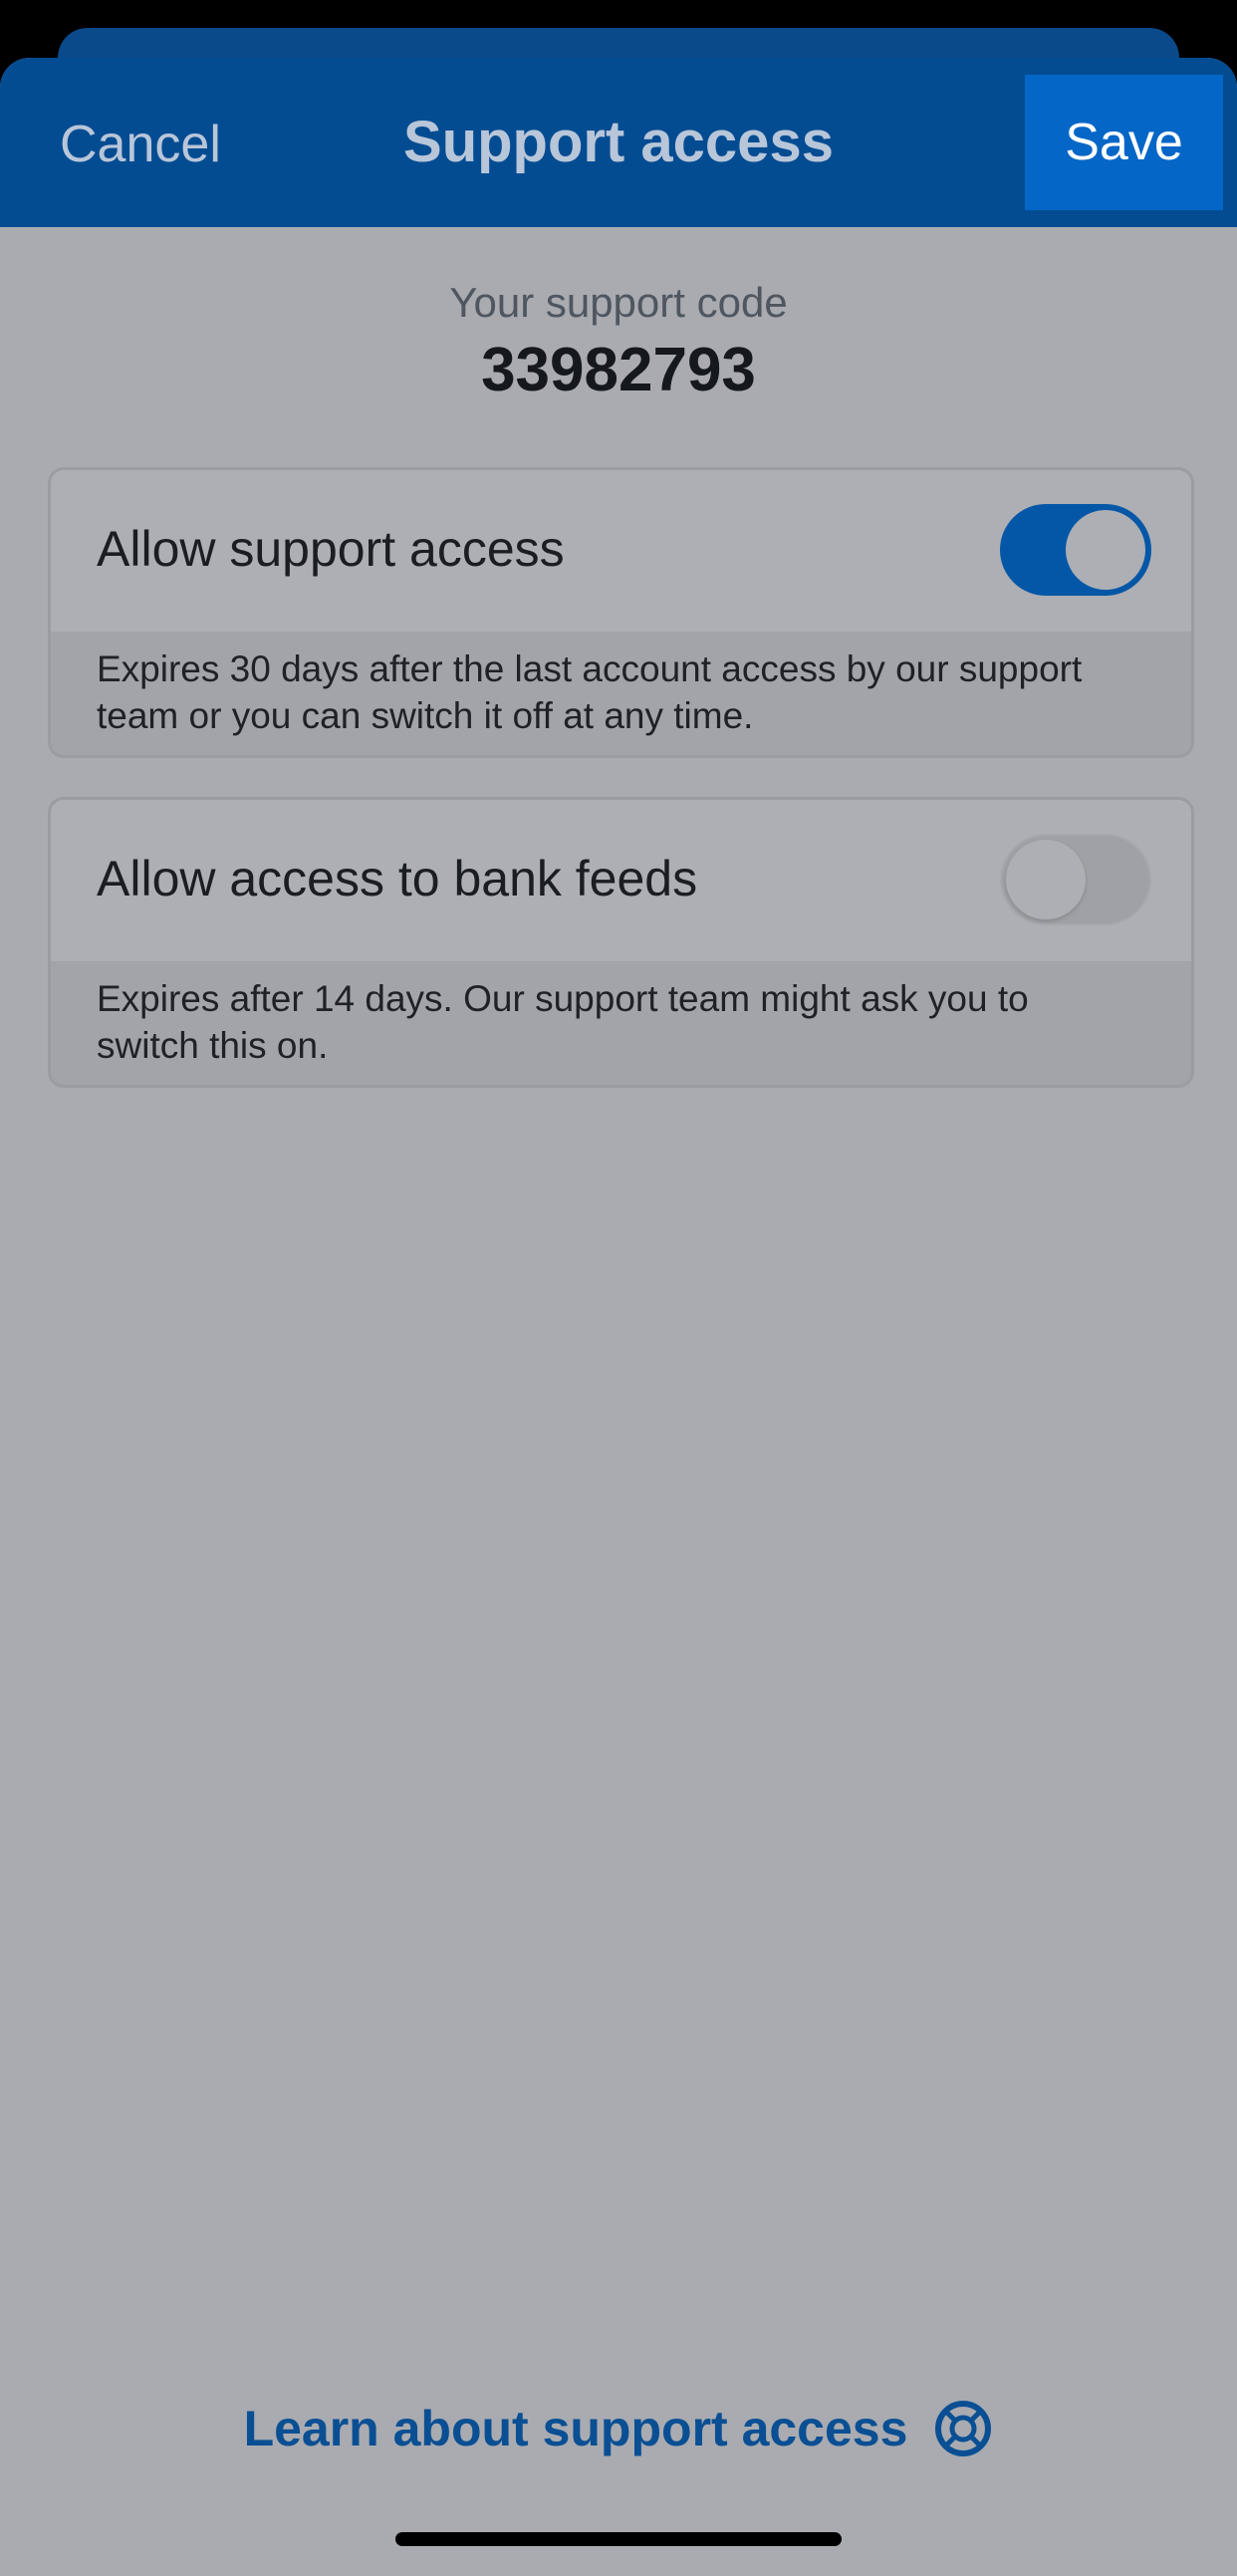 The height and width of the screenshot is (2576, 1237). What do you see at coordinates (140, 144) in the screenshot?
I see `cancel-button: Cancel` at bounding box center [140, 144].